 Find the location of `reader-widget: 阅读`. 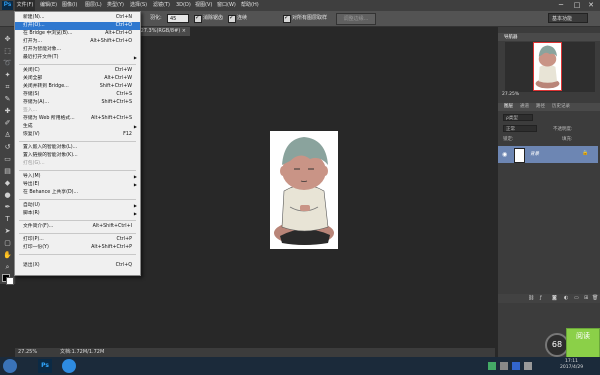

reader-widget: 阅读 is located at coordinates (583, 343).